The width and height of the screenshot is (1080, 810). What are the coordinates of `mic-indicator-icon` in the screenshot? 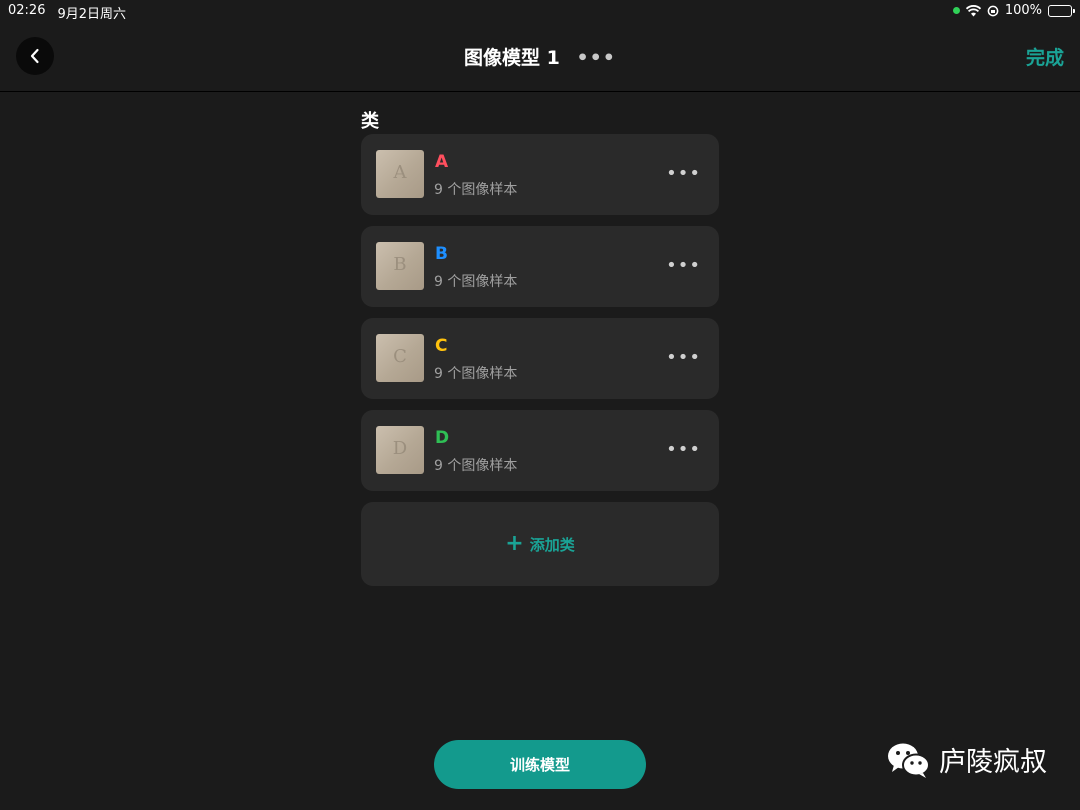 It's located at (956, 10).